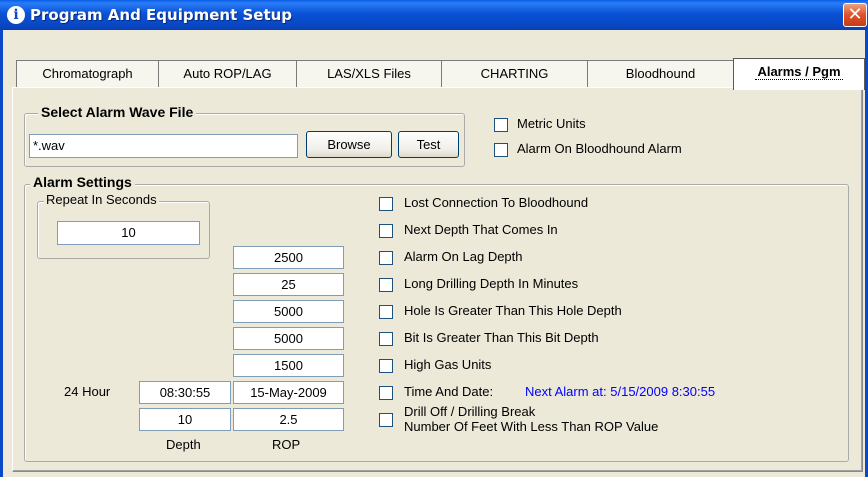 The height and width of the screenshot is (477, 868). What do you see at coordinates (470, 411) in the screenshot?
I see `drill-off-label: Drill Off / Drilling Break` at bounding box center [470, 411].